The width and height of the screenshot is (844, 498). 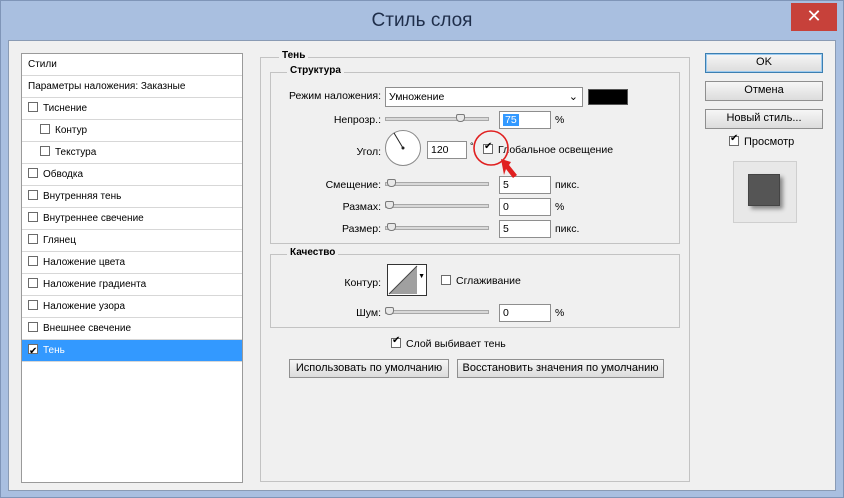 What do you see at coordinates (389, 311) in the screenshot?
I see `noise-slider-thumb` at bounding box center [389, 311].